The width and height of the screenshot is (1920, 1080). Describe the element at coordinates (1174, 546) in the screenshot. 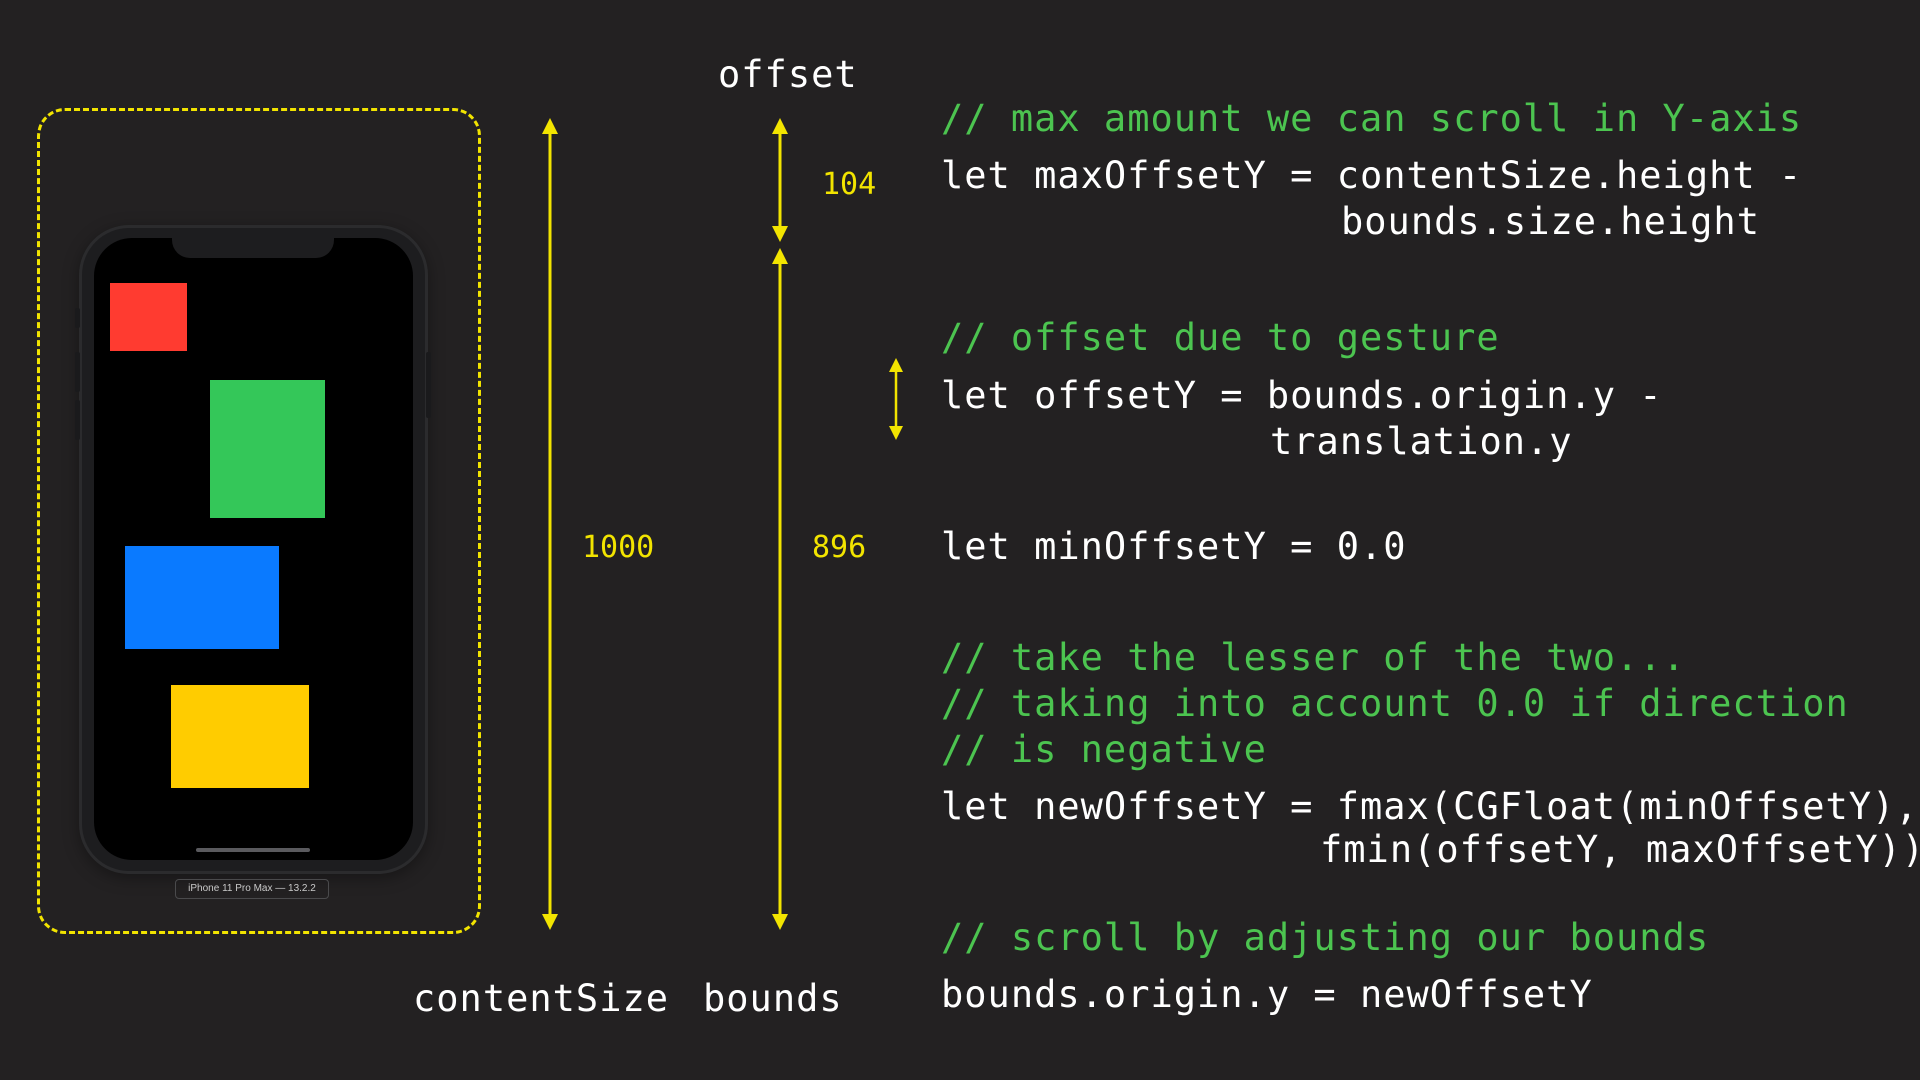

I see `code-min-offset: let minOffsetY = 0.0` at that location.